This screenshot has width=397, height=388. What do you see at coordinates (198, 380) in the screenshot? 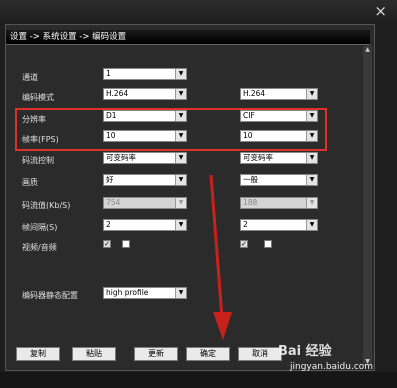
I see `footer-bar` at bounding box center [198, 380].